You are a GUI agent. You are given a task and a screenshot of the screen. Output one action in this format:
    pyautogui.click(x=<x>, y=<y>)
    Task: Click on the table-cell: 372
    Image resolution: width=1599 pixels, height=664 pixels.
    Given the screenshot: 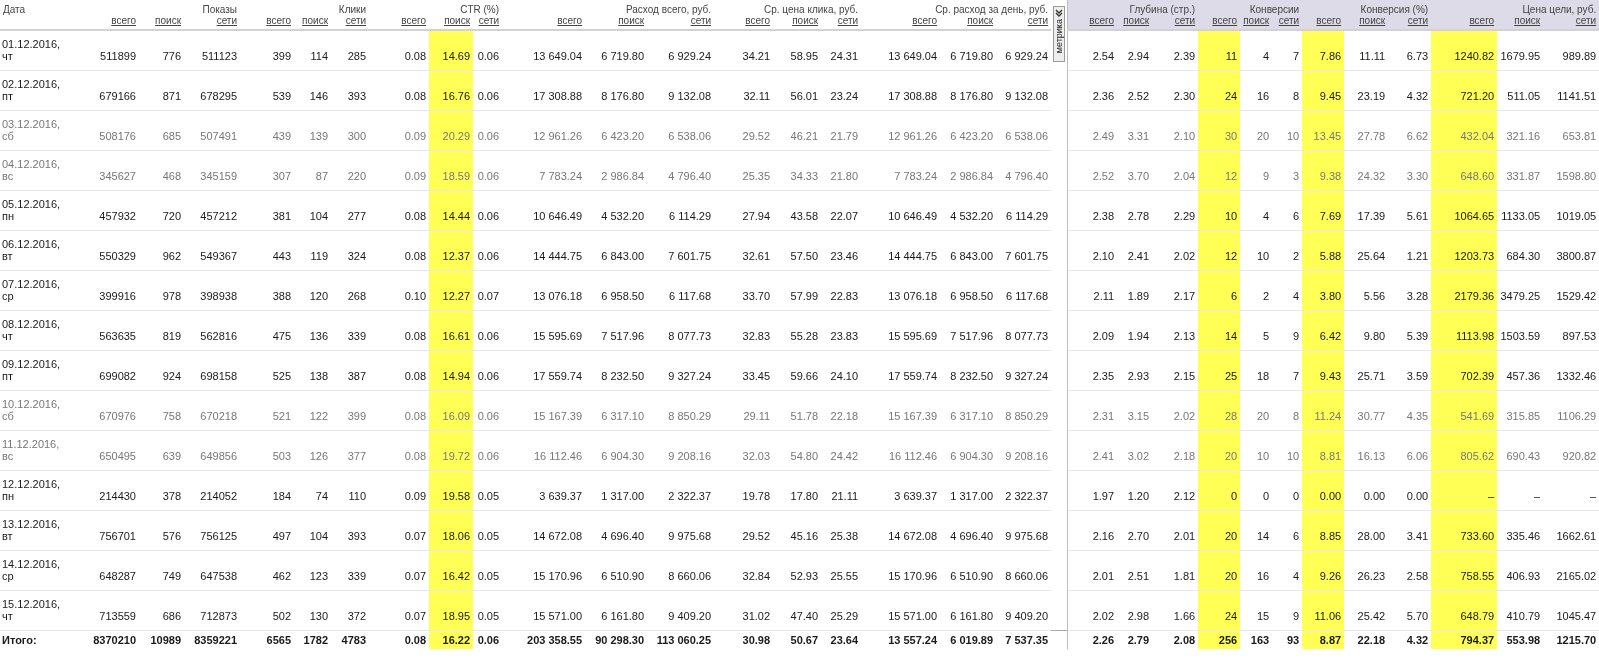 What is the action you would take?
    pyautogui.click(x=350, y=610)
    